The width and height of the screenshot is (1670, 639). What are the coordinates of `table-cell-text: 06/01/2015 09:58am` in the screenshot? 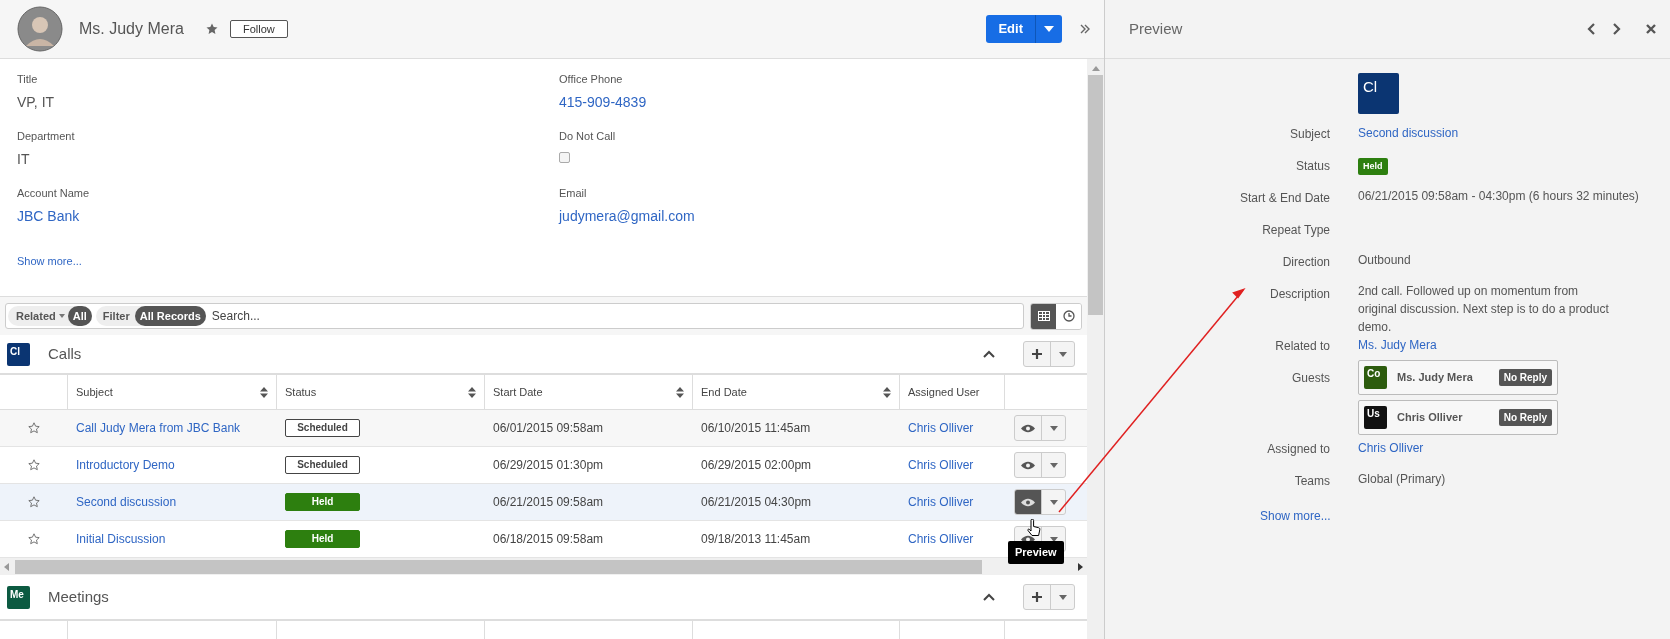 It's located at (548, 428).